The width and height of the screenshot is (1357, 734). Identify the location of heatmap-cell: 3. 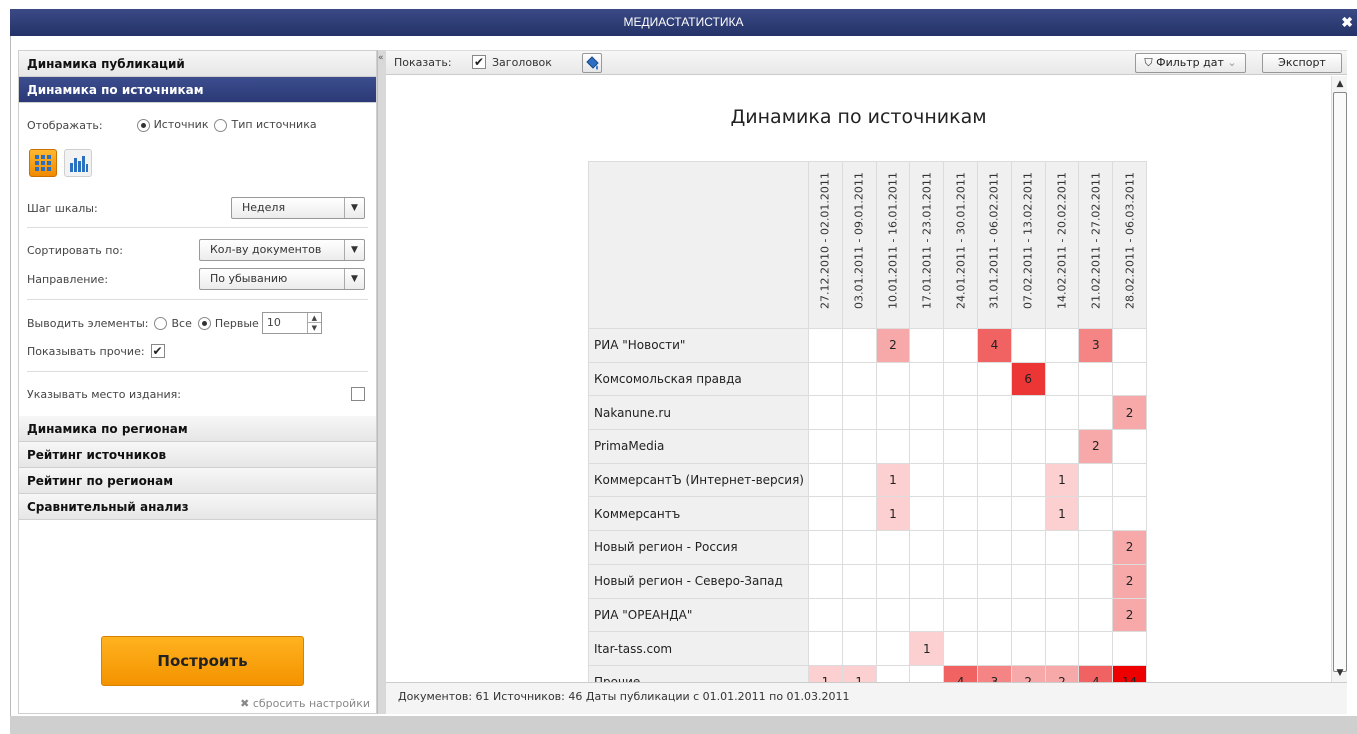
(994, 673).